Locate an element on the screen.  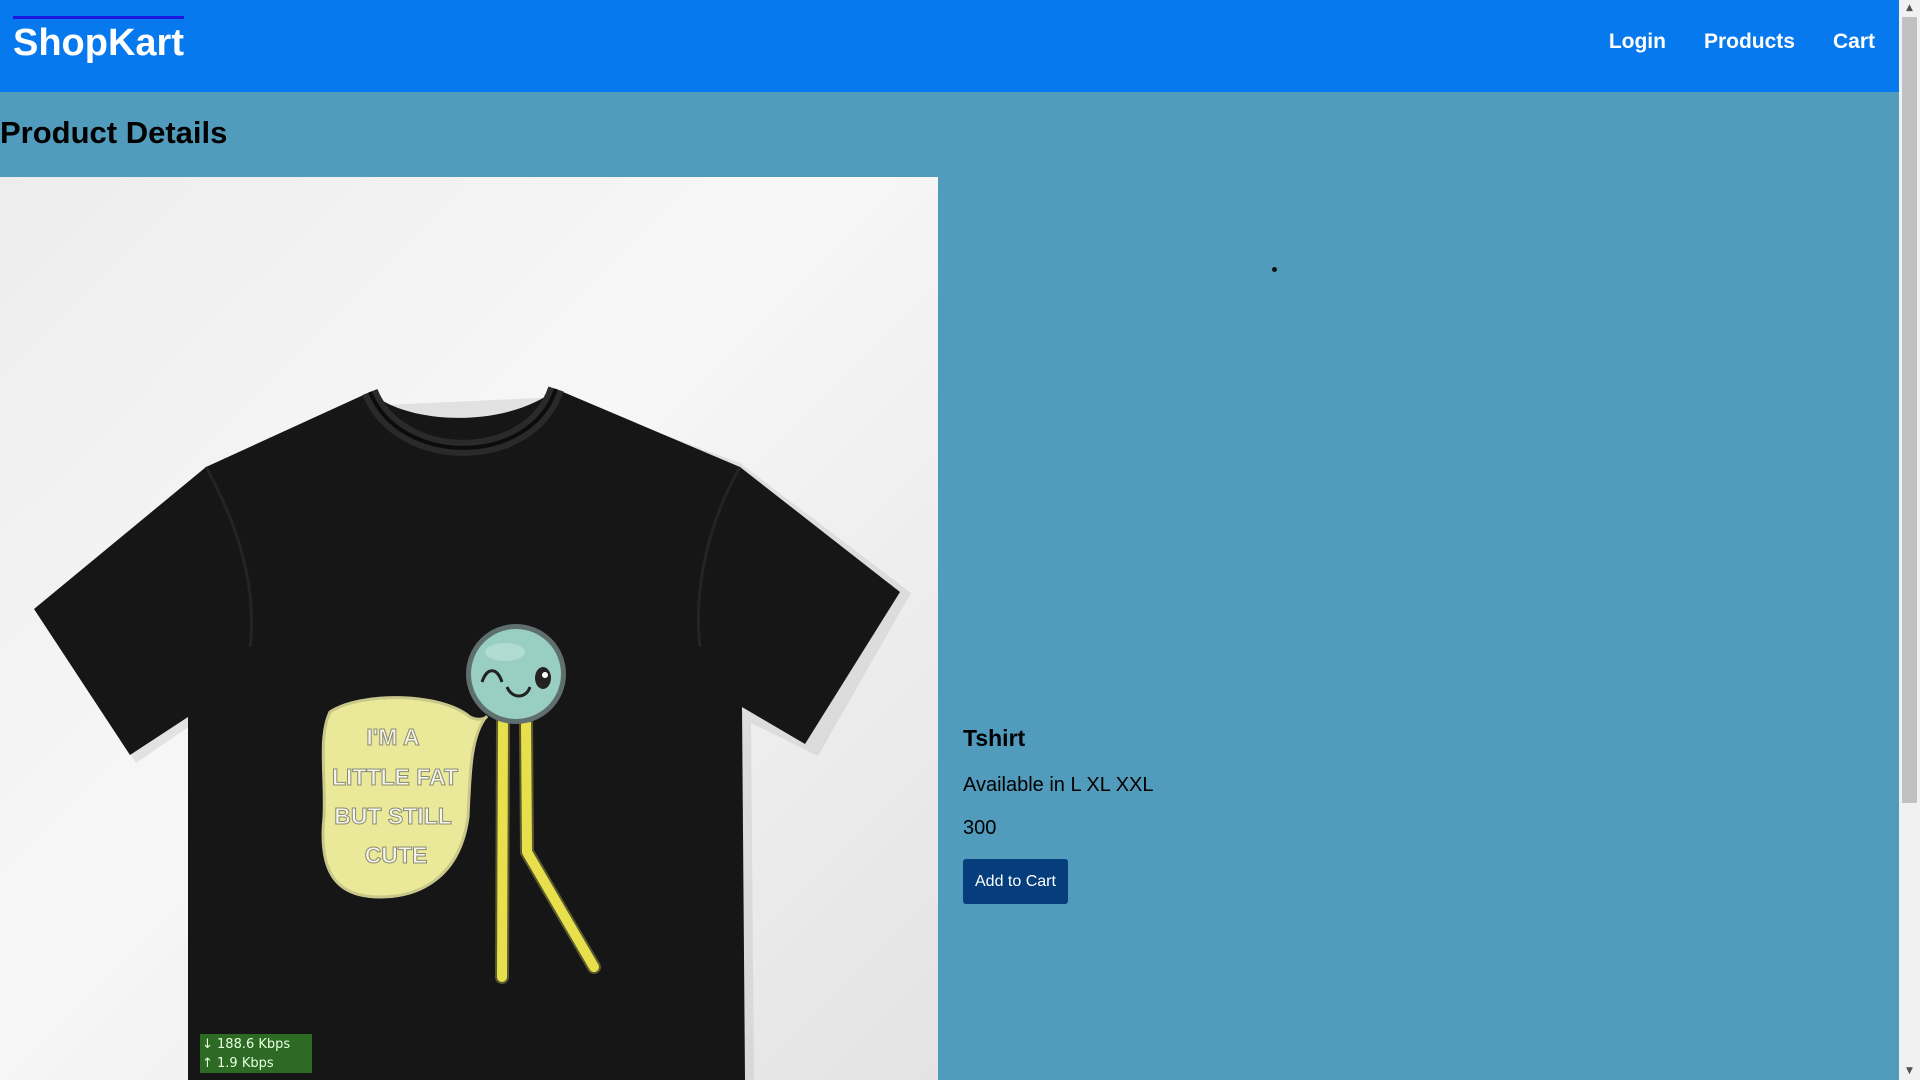
vertical-scrollbar: ▲ ▼ is located at coordinates (1909, 540).